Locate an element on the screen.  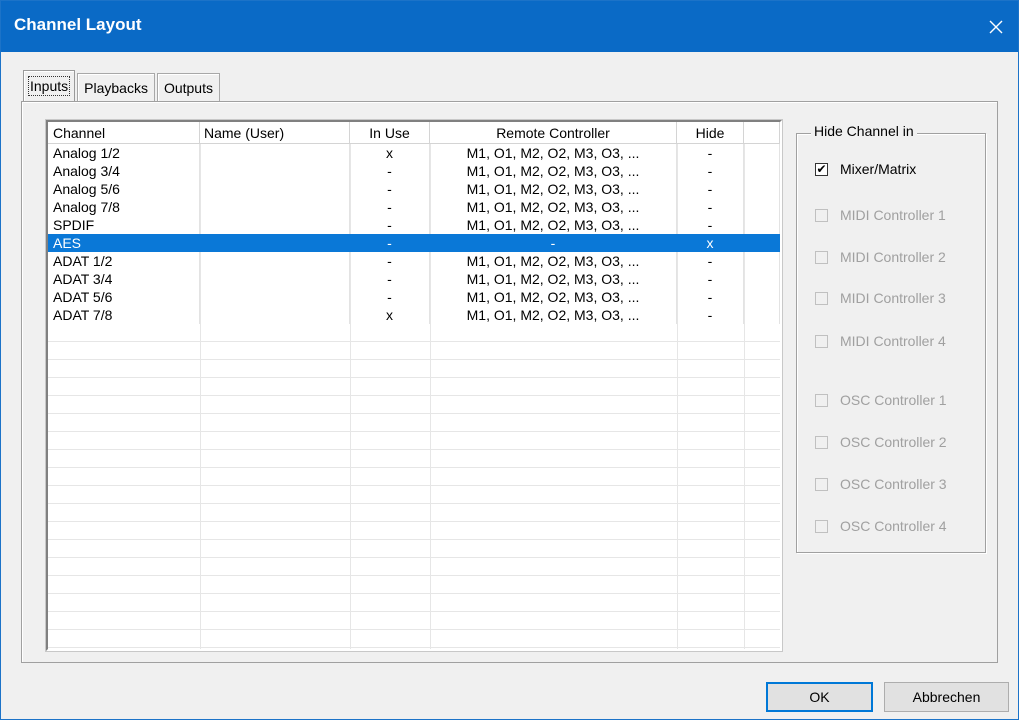
table-row: ADAT 5/6 - M1, O1, M2, O2, M3, O3, ... - is located at coordinates (414, 297).